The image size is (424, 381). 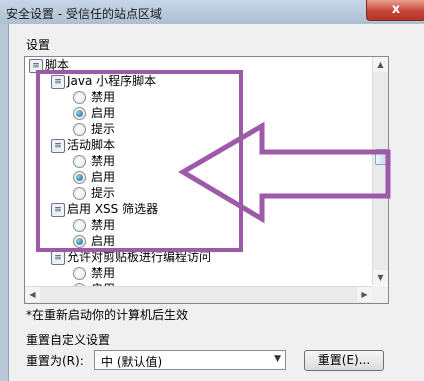 I want to click on scroll-down-icon: ▼, so click(x=380, y=277).